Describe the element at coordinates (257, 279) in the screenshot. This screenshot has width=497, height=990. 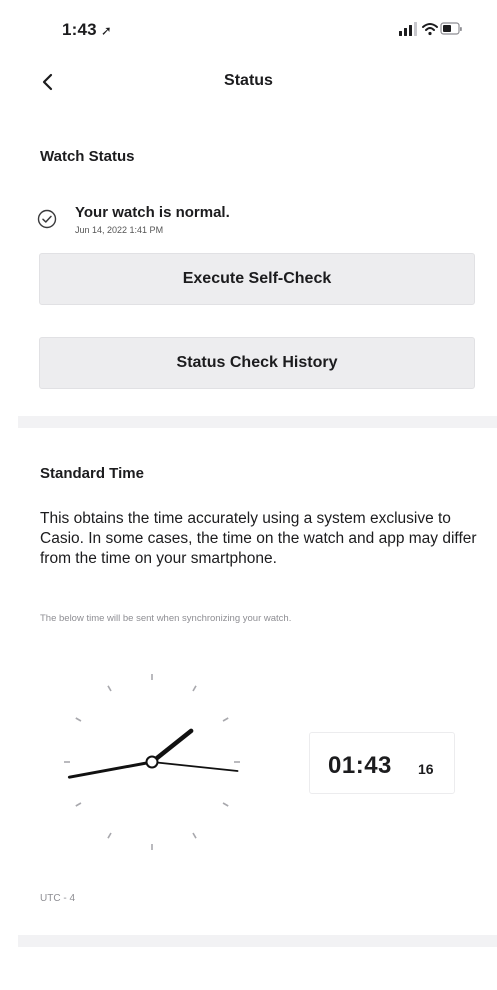
I see `execute-self-check-button: Execute Self-Check` at that location.